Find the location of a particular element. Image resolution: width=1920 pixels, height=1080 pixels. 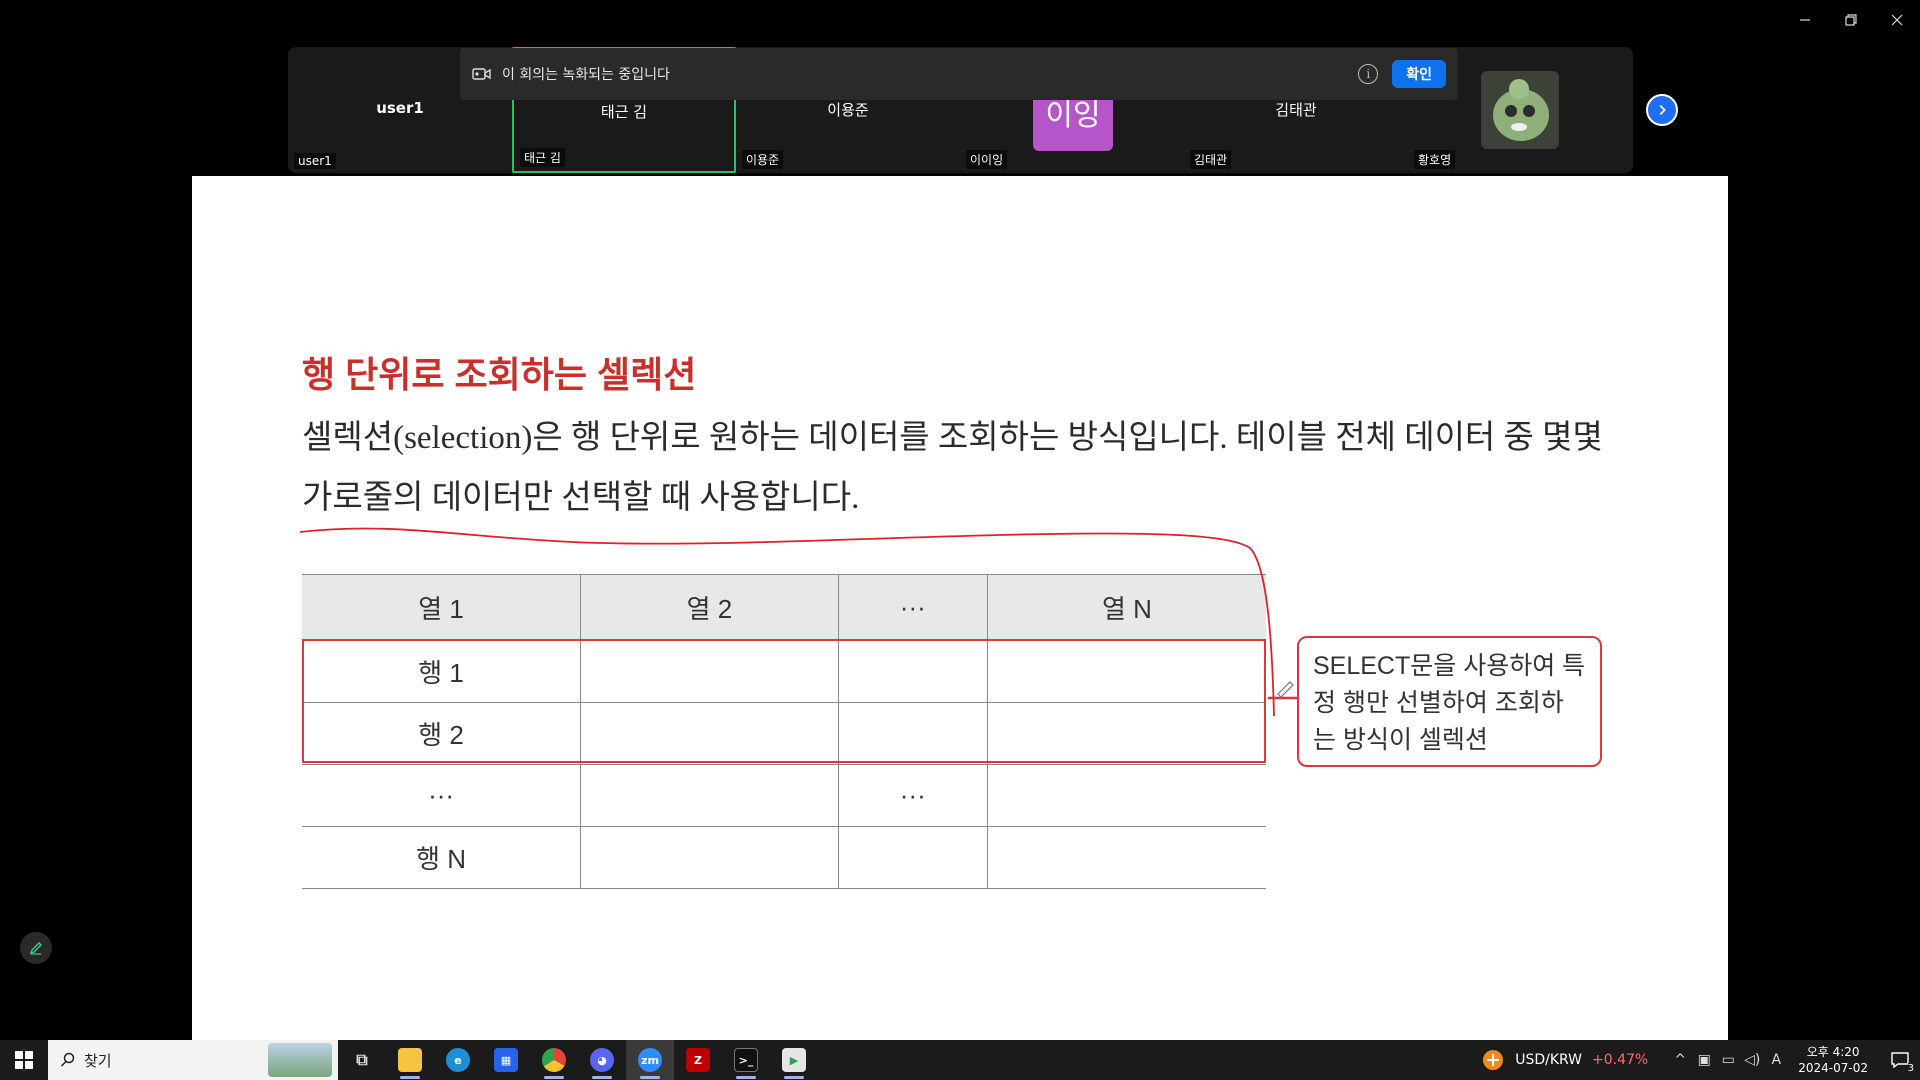

minimize-button is located at coordinates (1805, 20).